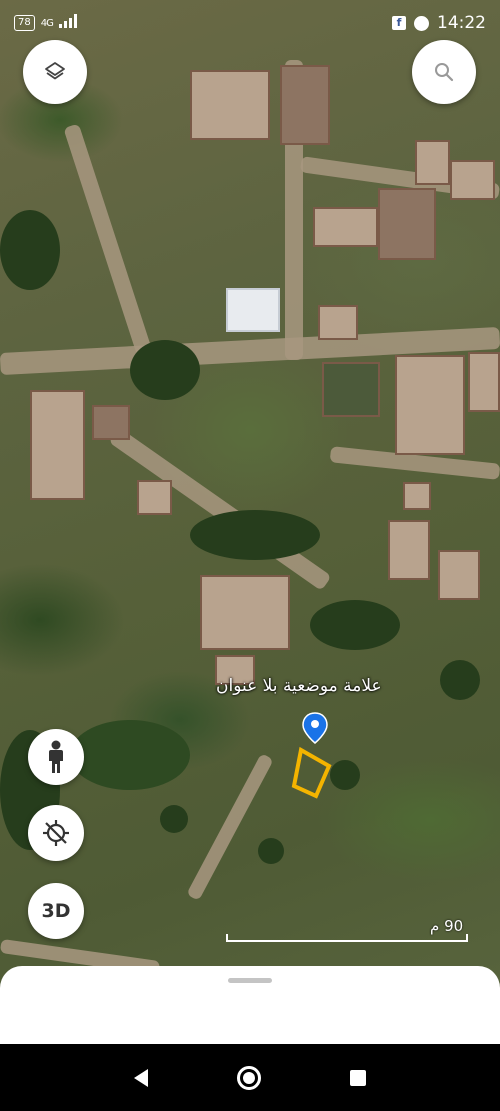 This screenshot has height=1111, width=500. What do you see at coordinates (421, 23) in the screenshot?
I see `messenger-icon` at bounding box center [421, 23].